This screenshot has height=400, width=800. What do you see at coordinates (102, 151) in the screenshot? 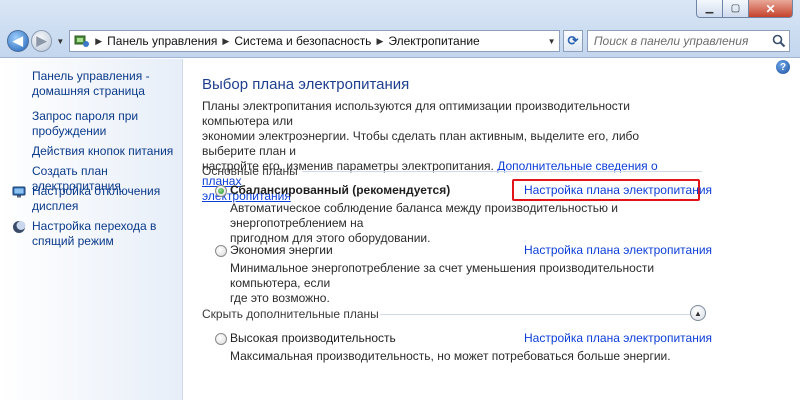
I see `sidebar-item-power-buttons: Действия кнопок питания` at bounding box center [102, 151].